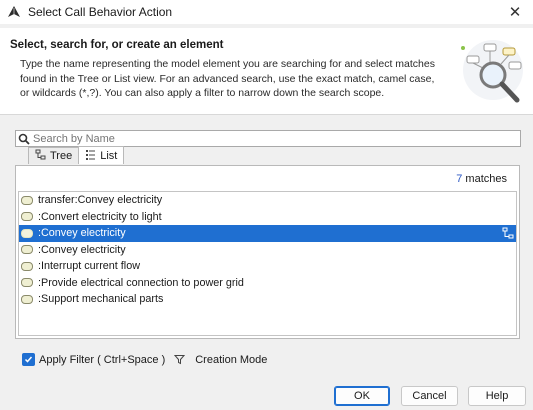 Image resolution: width=533 pixels, height=410 pixels. What do you see at coordinates (40, 156) in the screenshot?
I see `tree-view-icon` at bounding box center [40, 156].